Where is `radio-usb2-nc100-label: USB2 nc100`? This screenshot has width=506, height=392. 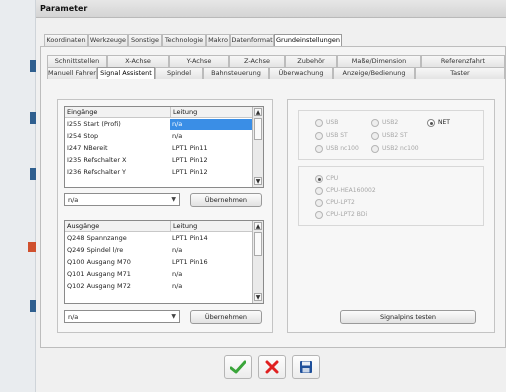
radio-usb2-nc100-label: USB2 nc100 is located at coordinates (400, 148).